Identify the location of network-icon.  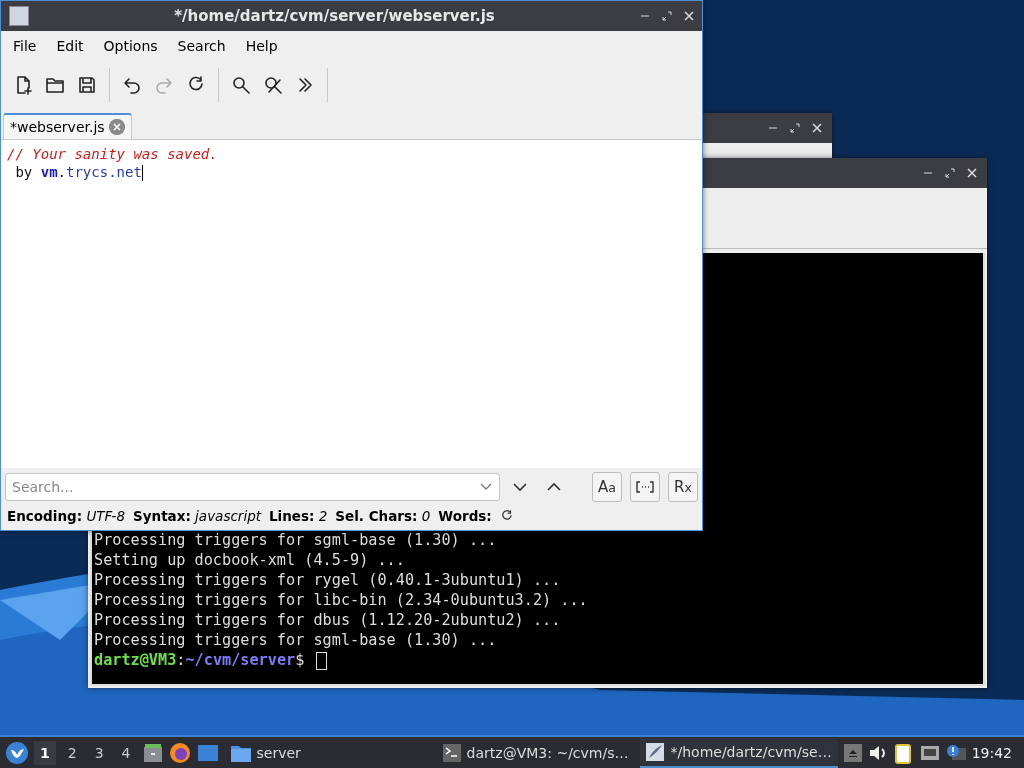
(929, 752).